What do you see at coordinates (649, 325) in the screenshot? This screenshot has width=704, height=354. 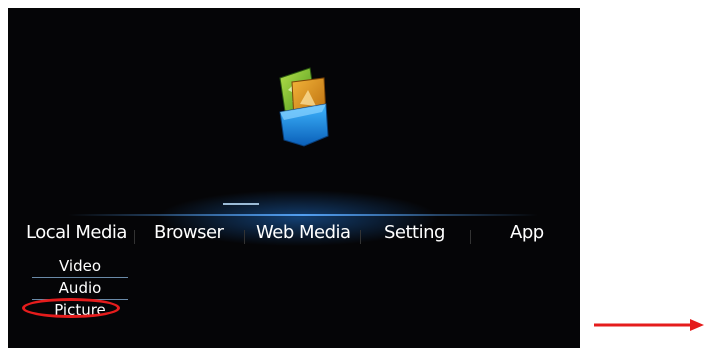 I see `arrow-right-icon` at bounding box center [649, 325].